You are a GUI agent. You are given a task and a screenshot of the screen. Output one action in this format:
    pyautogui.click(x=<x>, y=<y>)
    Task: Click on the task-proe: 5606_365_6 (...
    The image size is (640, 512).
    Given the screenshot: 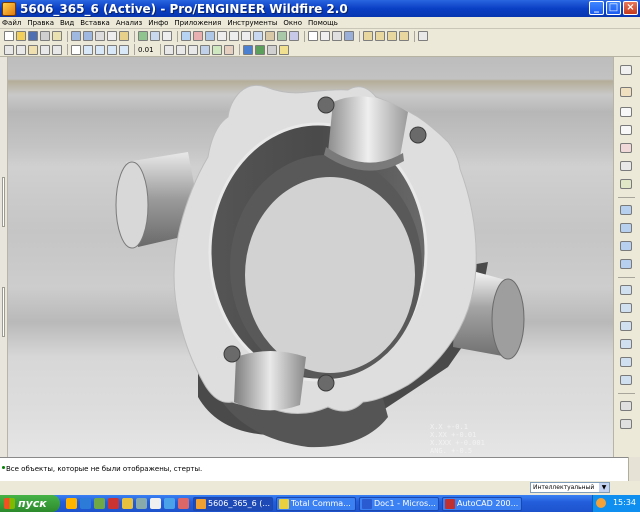 What is the action you would take?
    pyautogui.click(x=233, y=504)
    